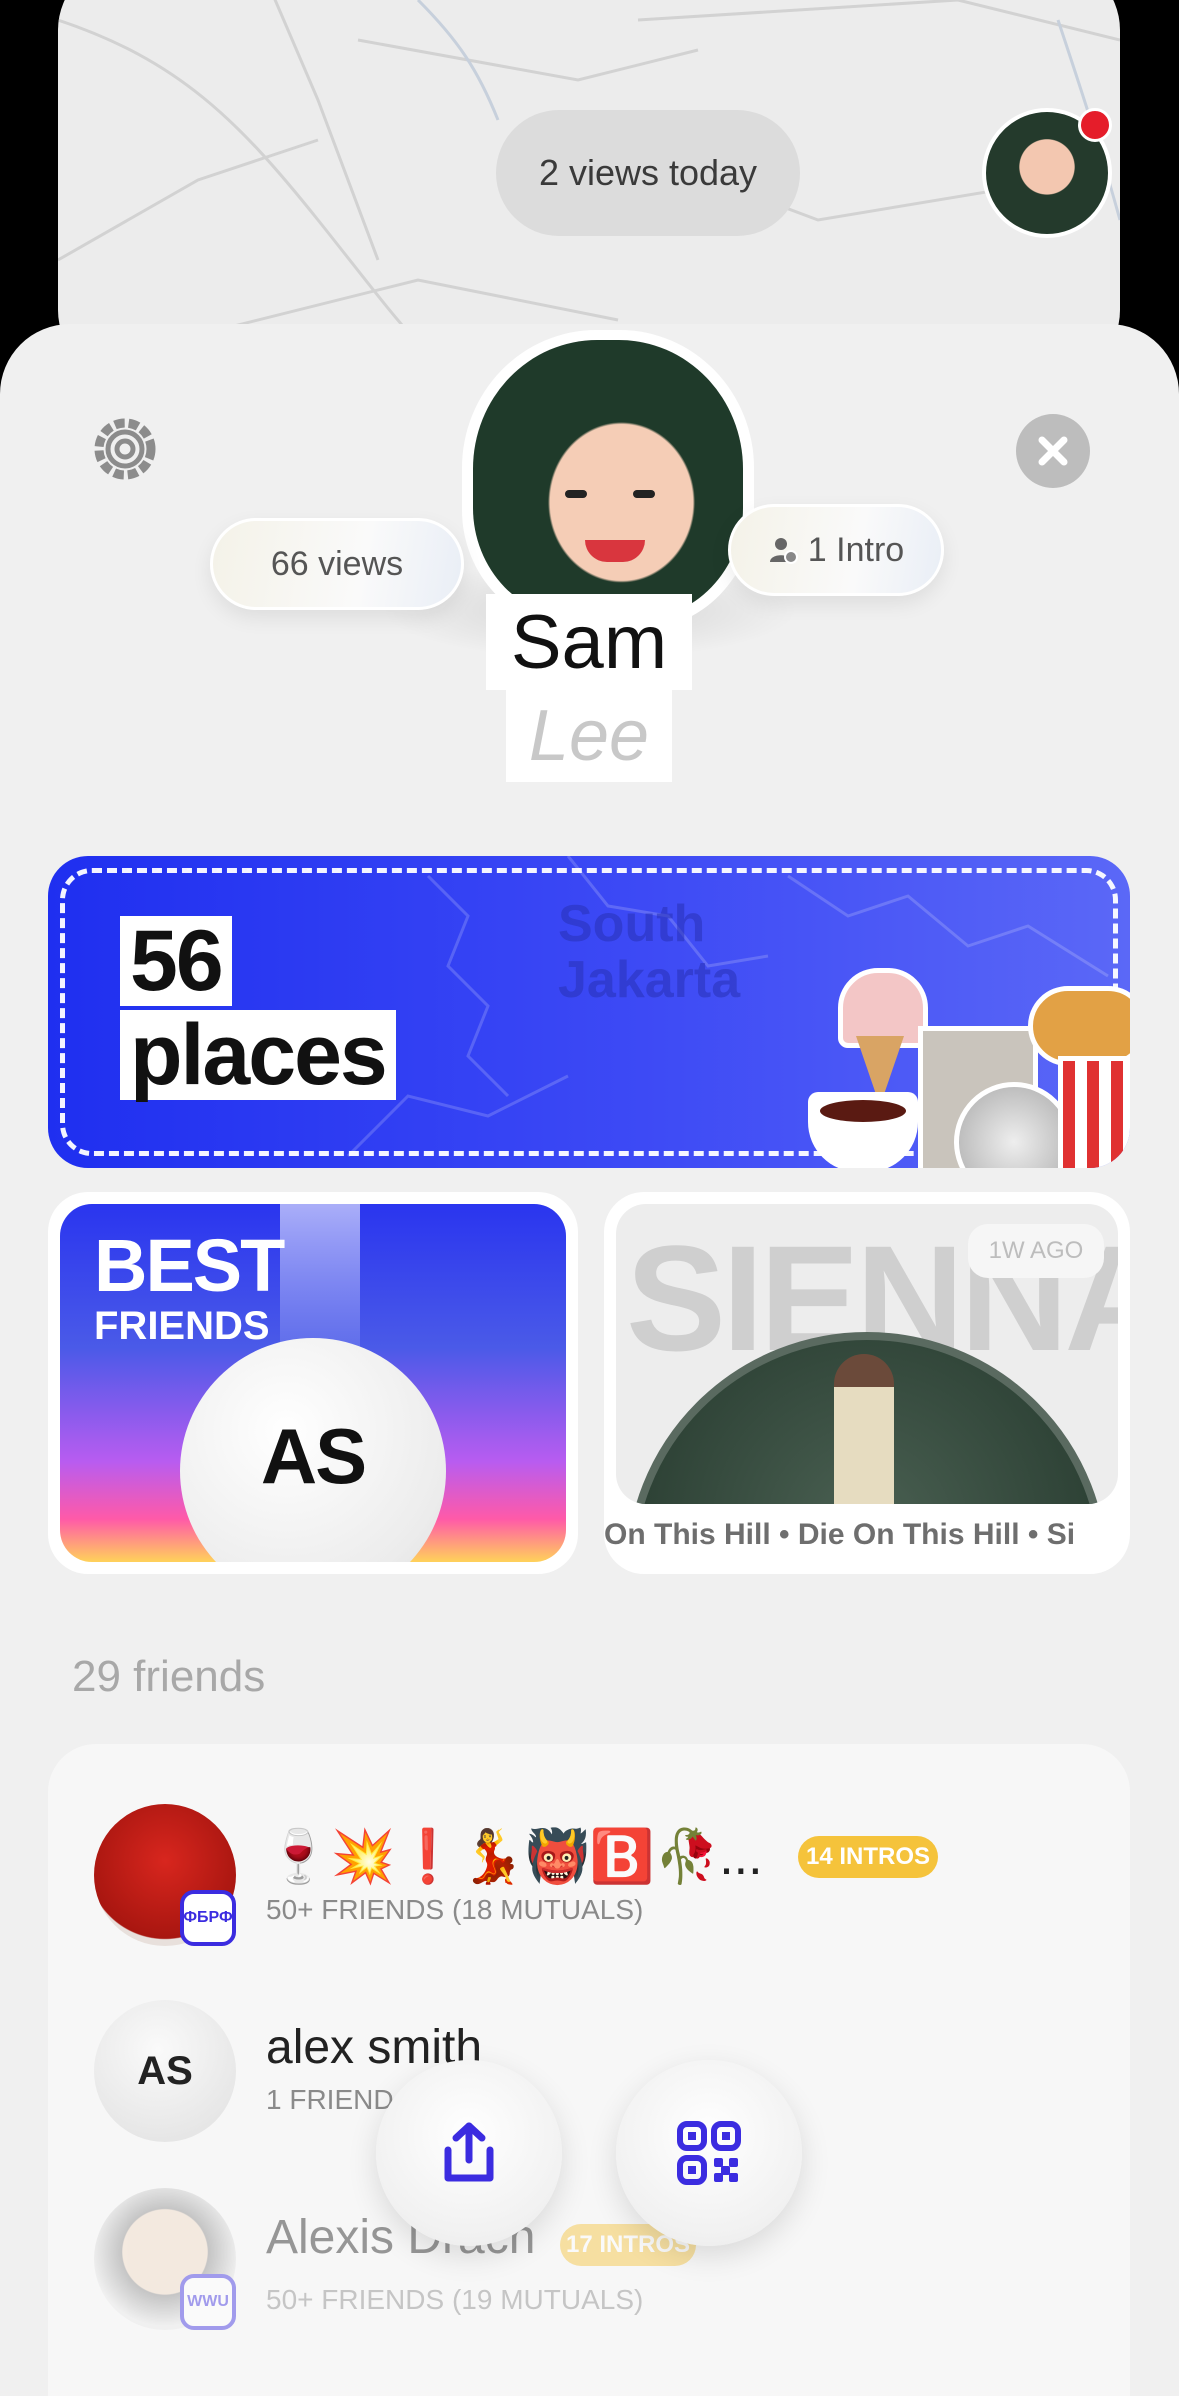  I want to click on profile-last-name: Lee, so click(589, 736).